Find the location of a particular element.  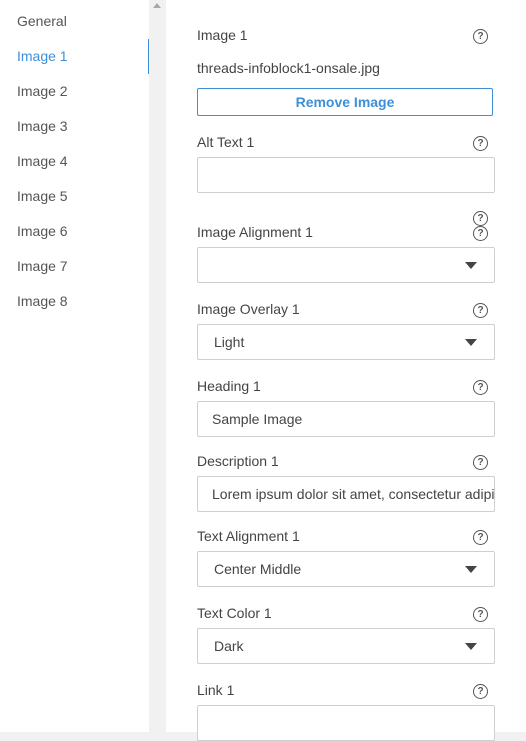

image-label: Image 1 is located at coordinates (222, 35).